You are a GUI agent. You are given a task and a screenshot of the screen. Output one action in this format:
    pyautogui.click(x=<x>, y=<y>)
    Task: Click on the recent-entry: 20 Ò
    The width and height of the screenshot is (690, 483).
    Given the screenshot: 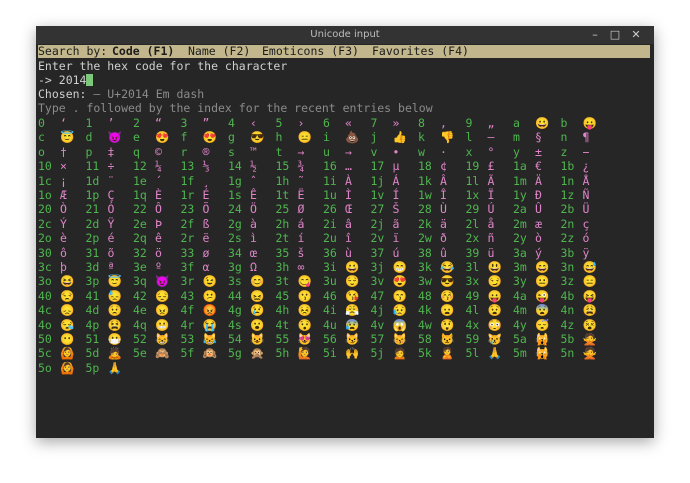 What is the action you would take?
    pyautogui.click(x=52, y=209)
    